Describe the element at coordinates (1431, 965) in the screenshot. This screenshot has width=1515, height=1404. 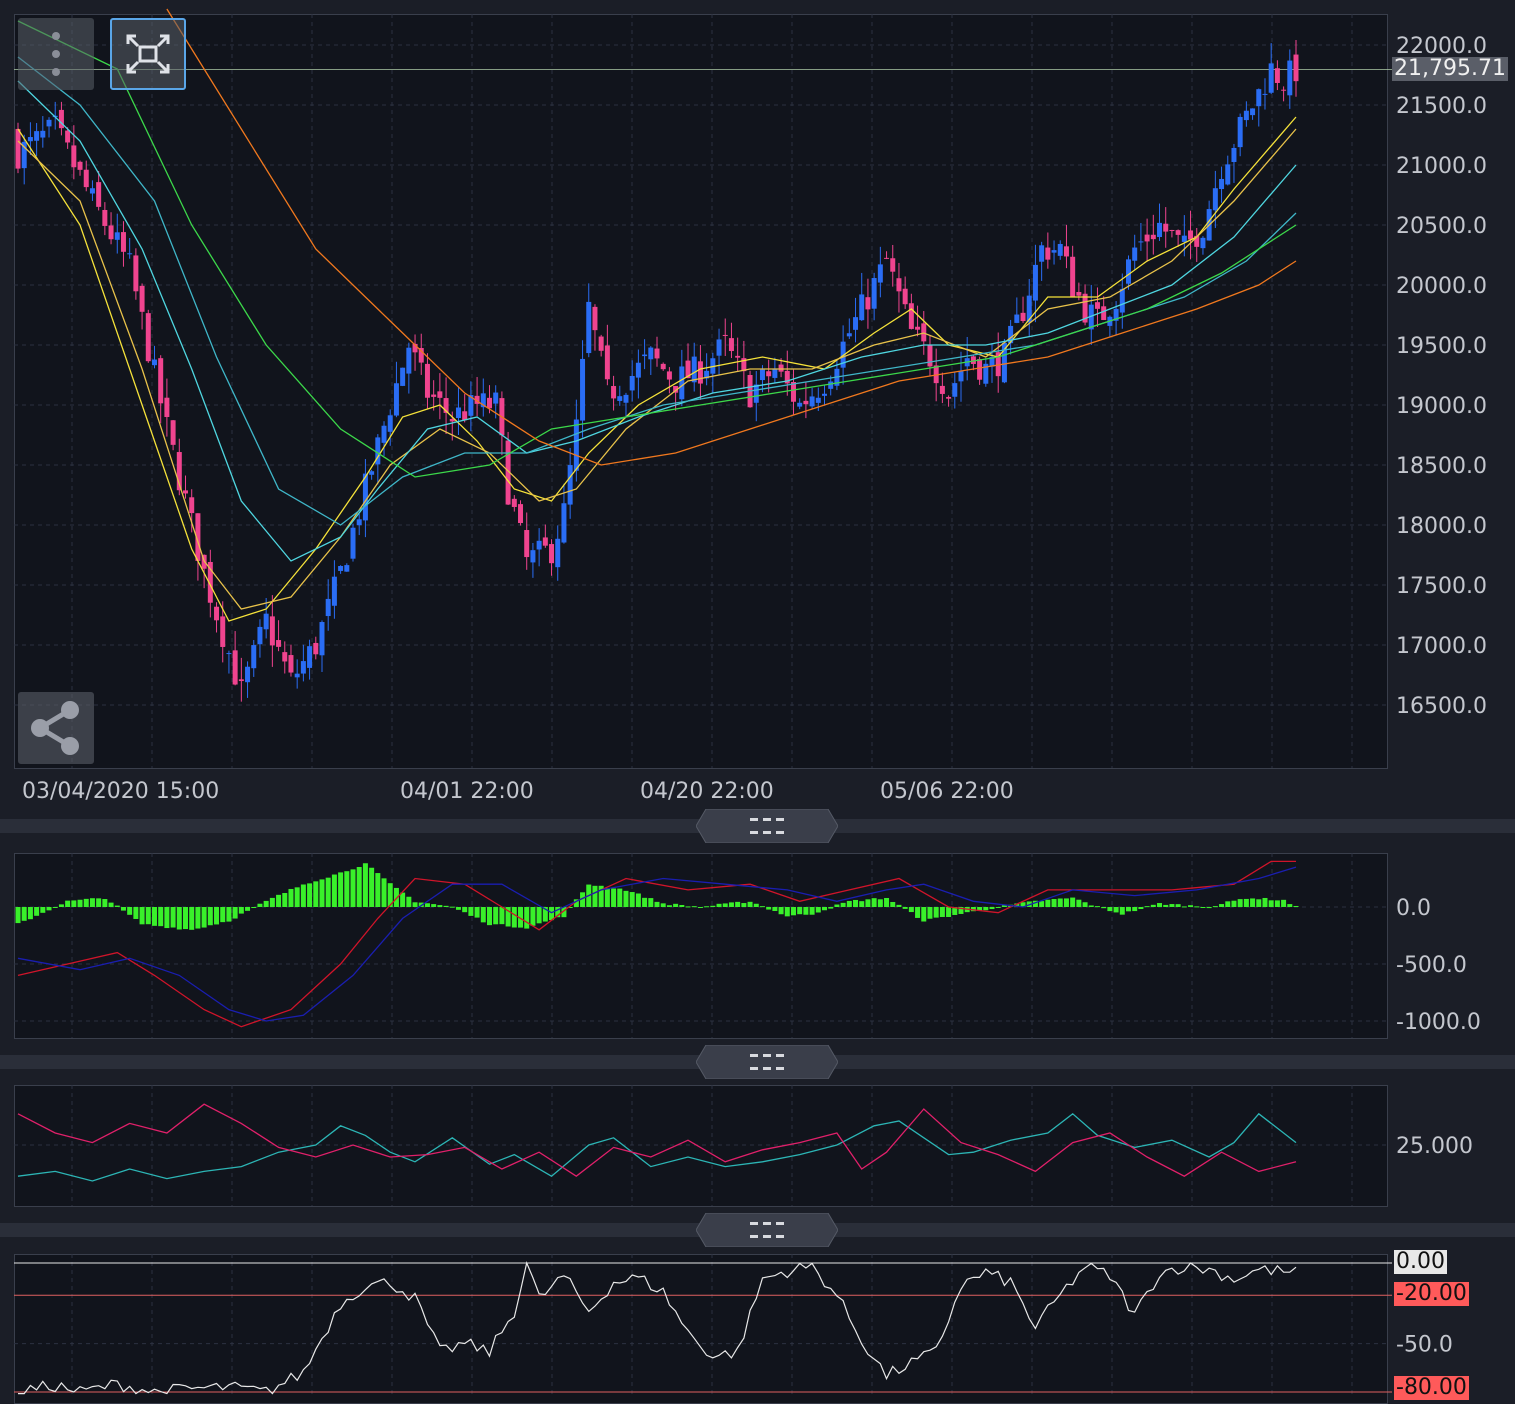
I see `macd-tick-label: -500.0` at that location.